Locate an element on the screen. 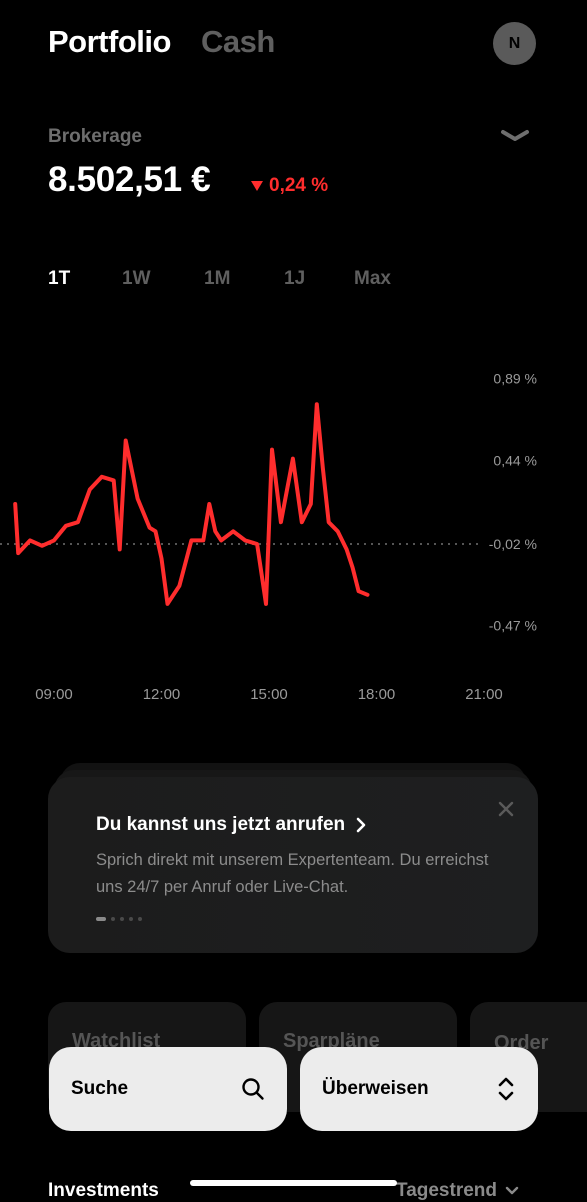 Image resolution: width=587 pixels, height=1202 pixels. y-axis-tick-label: -0,47 % is located at coordinates (513, 626).